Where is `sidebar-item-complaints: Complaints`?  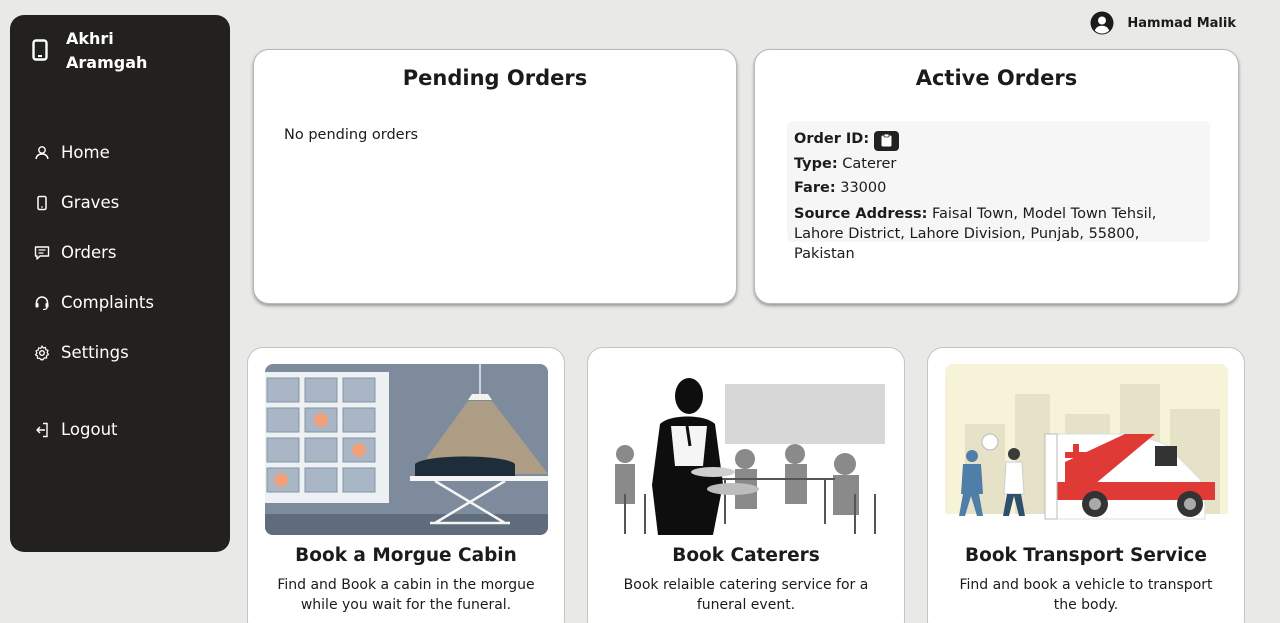 sidebar-item-complaints: Complaints is located at coordinates (94, 302).